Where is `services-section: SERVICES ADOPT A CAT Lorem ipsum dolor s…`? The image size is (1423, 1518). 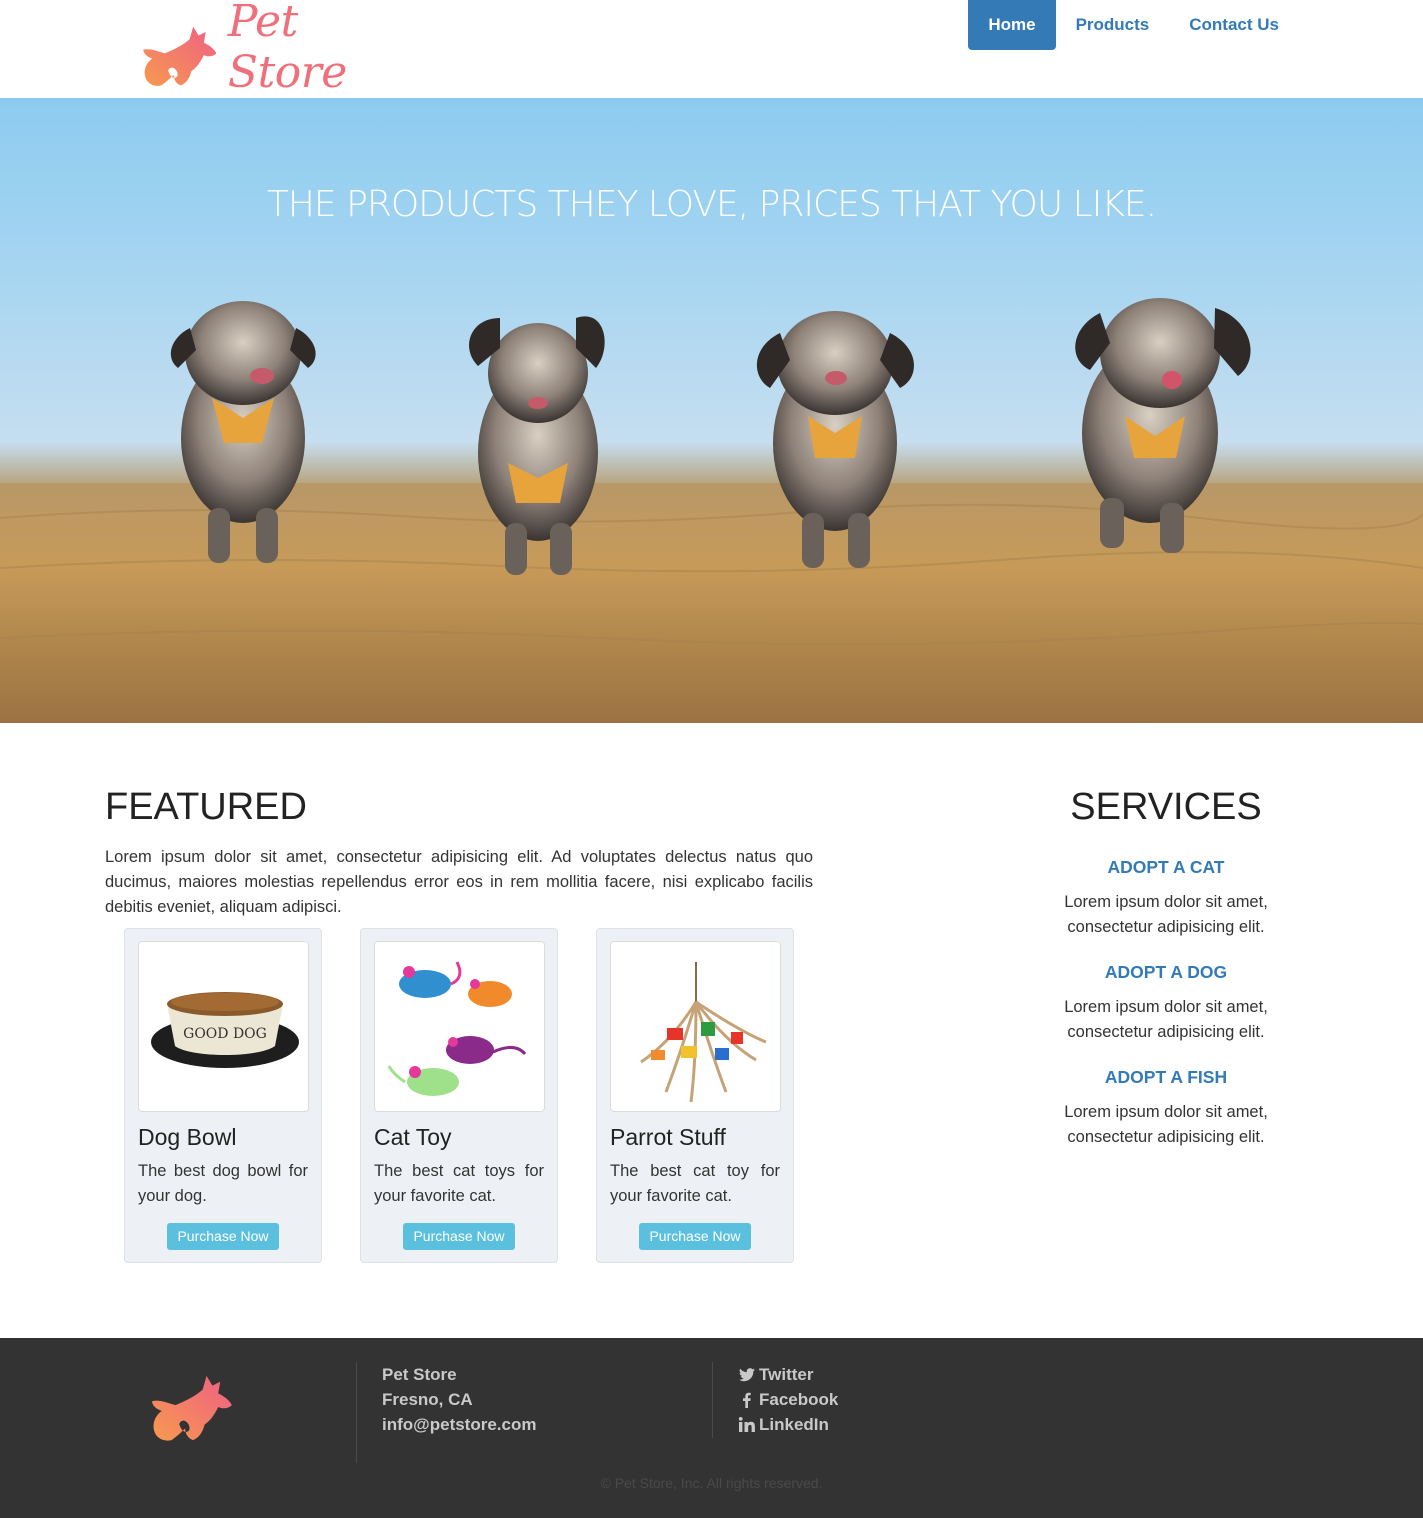
services-section: SERVICES ADOPT A CAT Lorem ipsum dolor s… is located at coordinates (1166, 968).